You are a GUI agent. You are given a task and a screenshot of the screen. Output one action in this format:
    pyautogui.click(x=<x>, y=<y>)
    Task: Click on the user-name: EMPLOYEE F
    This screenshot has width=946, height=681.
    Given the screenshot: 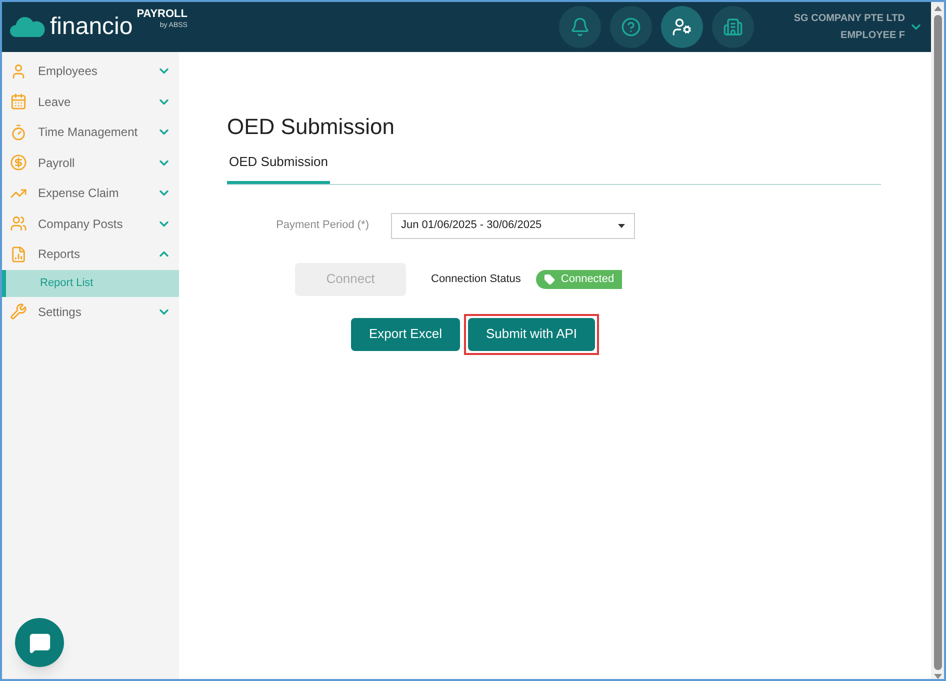 What is the action you would take?
    pyautogui.click(x=872, y=36)
    